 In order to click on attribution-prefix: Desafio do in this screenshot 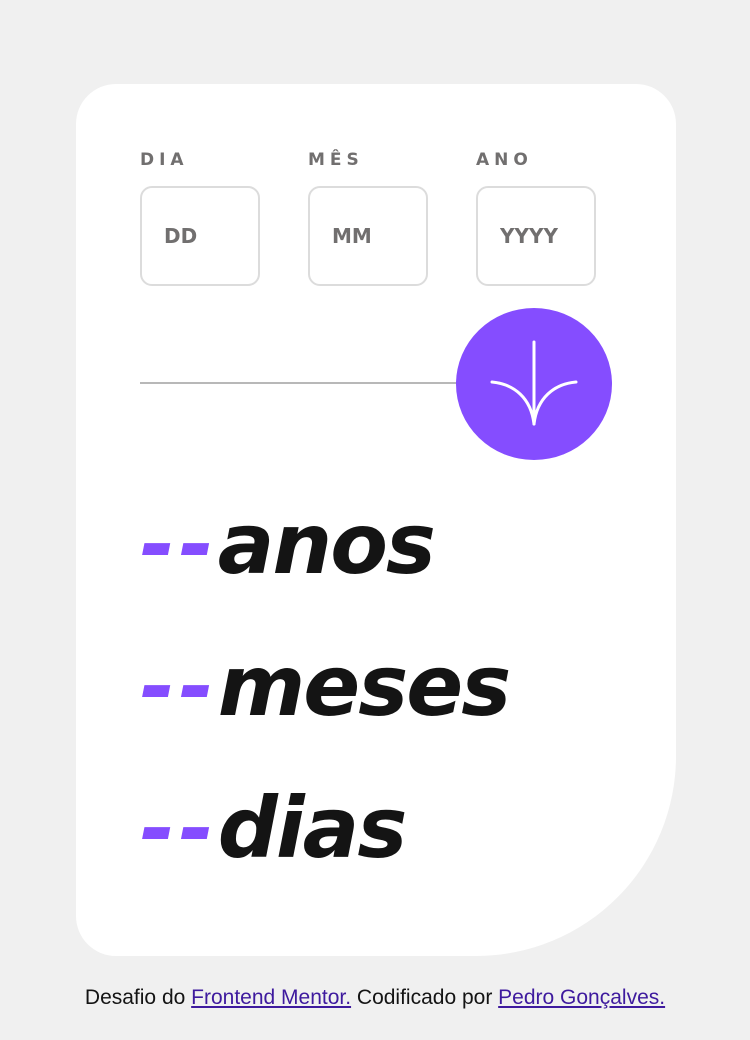, I will do `click(138, 997)`.